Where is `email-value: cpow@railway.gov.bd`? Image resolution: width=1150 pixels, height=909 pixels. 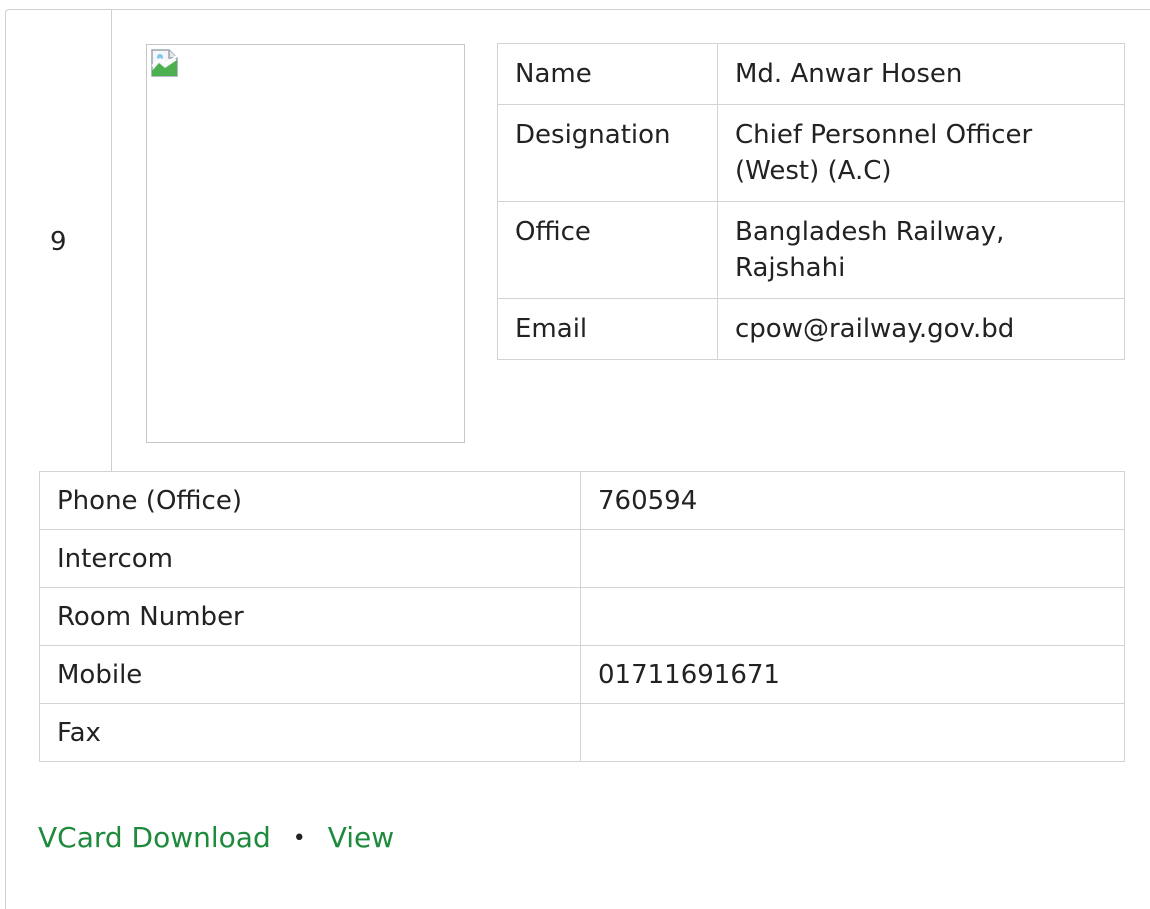
email-value: cpow@railway.gov.bd is located at coordinates (921, 329).